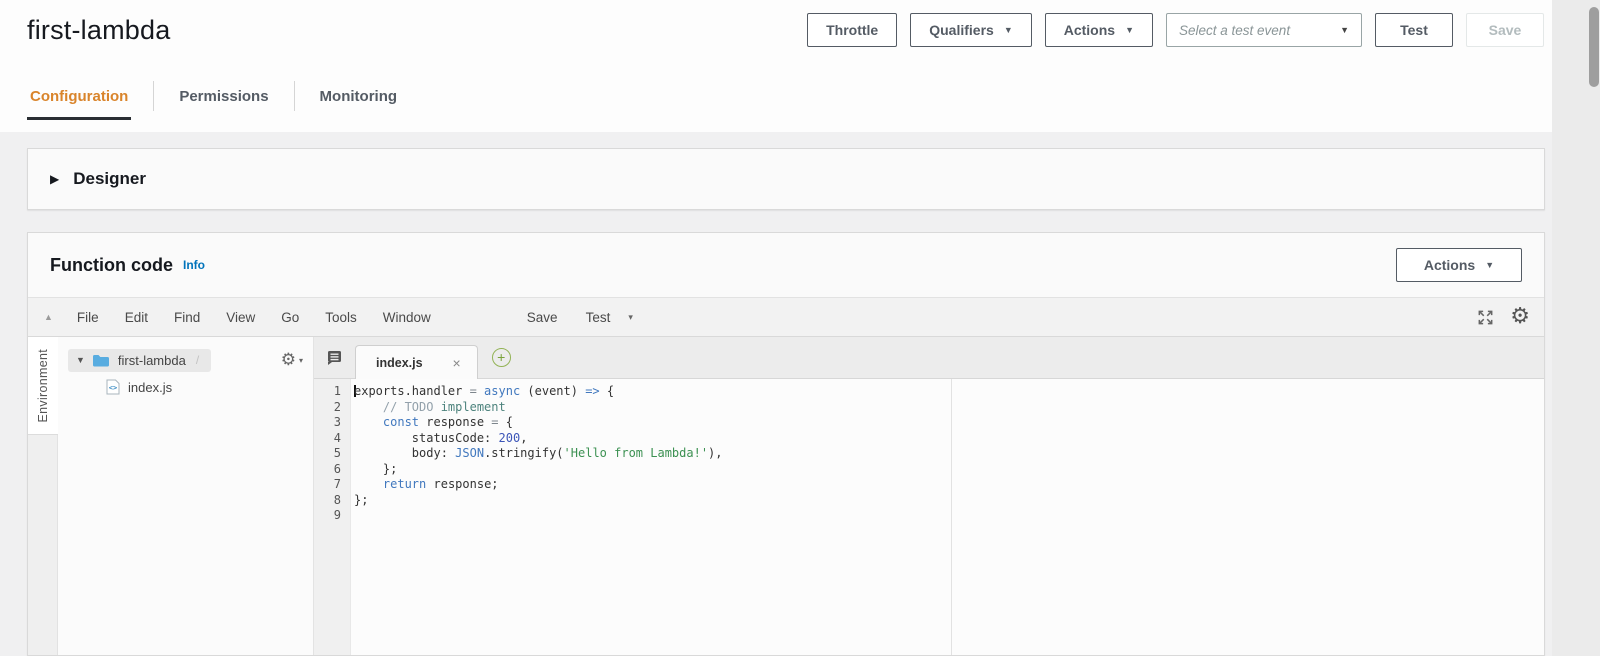 The image size is (1600, 656). Describe the element at coordinates (334, 357) in the screenshot. I see `tab-list-icon` at that location.